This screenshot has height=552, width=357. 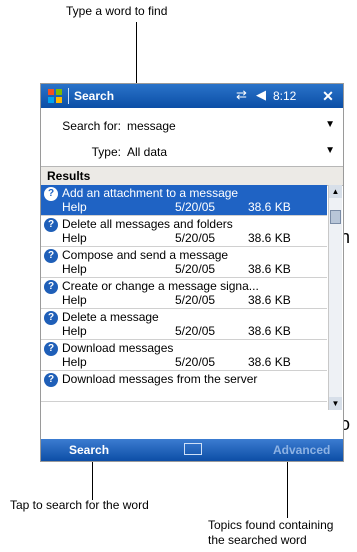 What do you see at coordinates (335, 403) in the screenshot?
I see `scroll-down-arrow-icon: ▼` at bounding box center [335, 403].